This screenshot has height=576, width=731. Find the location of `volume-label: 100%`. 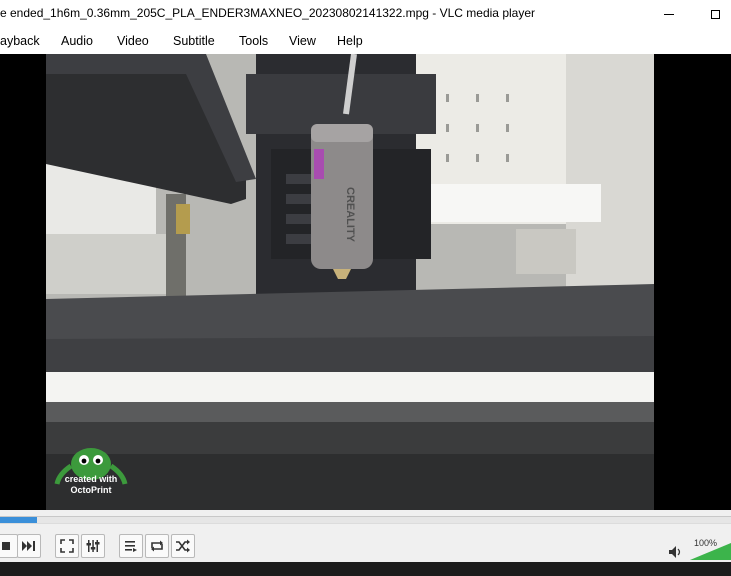

volume-label: 100% is located at coordinates (706, 543).